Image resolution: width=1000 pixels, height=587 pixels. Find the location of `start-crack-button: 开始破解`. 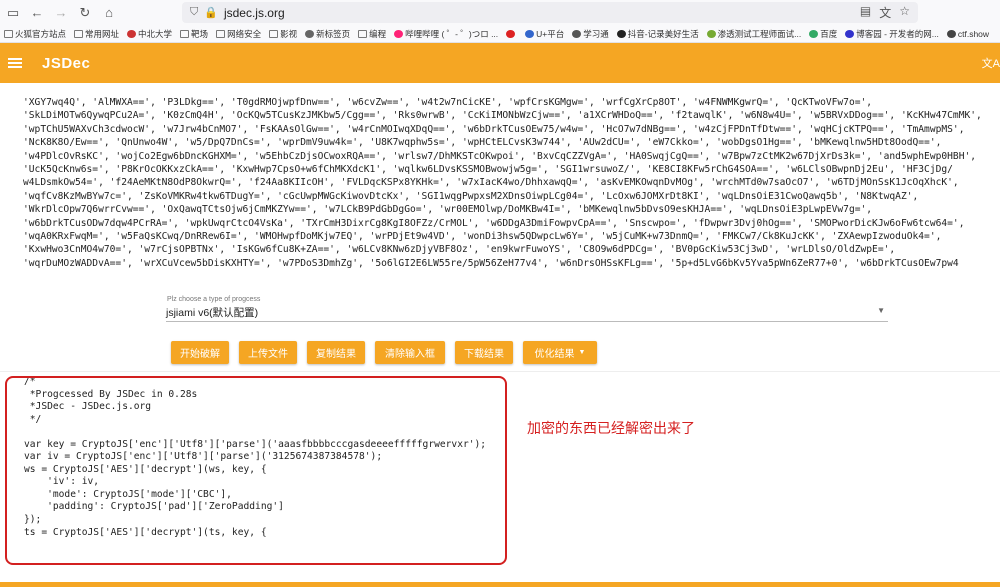

start-crack-button: 开始破解 is located at coordinates (200, 352).